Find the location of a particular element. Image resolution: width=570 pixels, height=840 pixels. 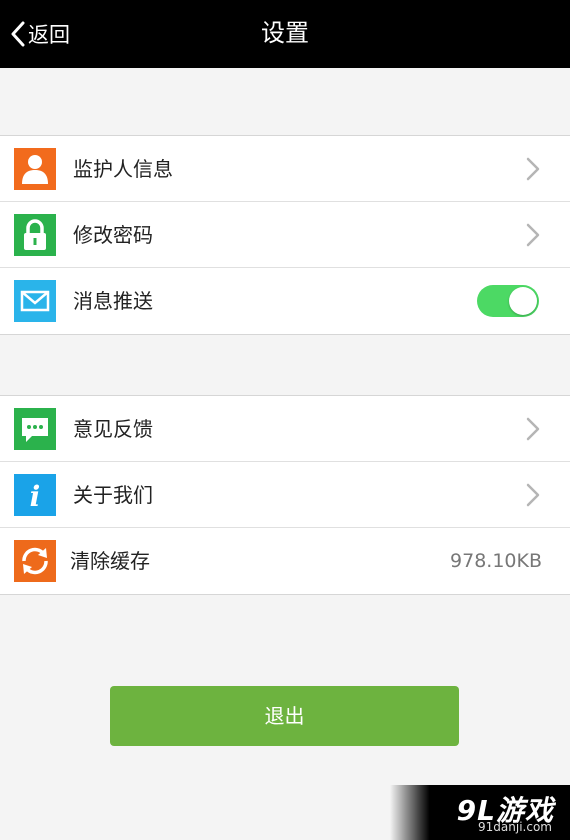

settings-row-feedback: 意见反馈 is located at coordinates (285, 429).